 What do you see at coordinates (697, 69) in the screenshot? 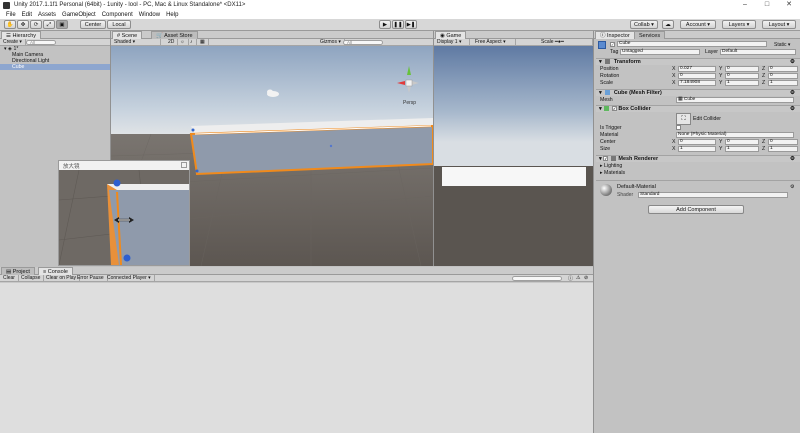
I see `position-x-field: 0.027` at bounding box center [697, 69].